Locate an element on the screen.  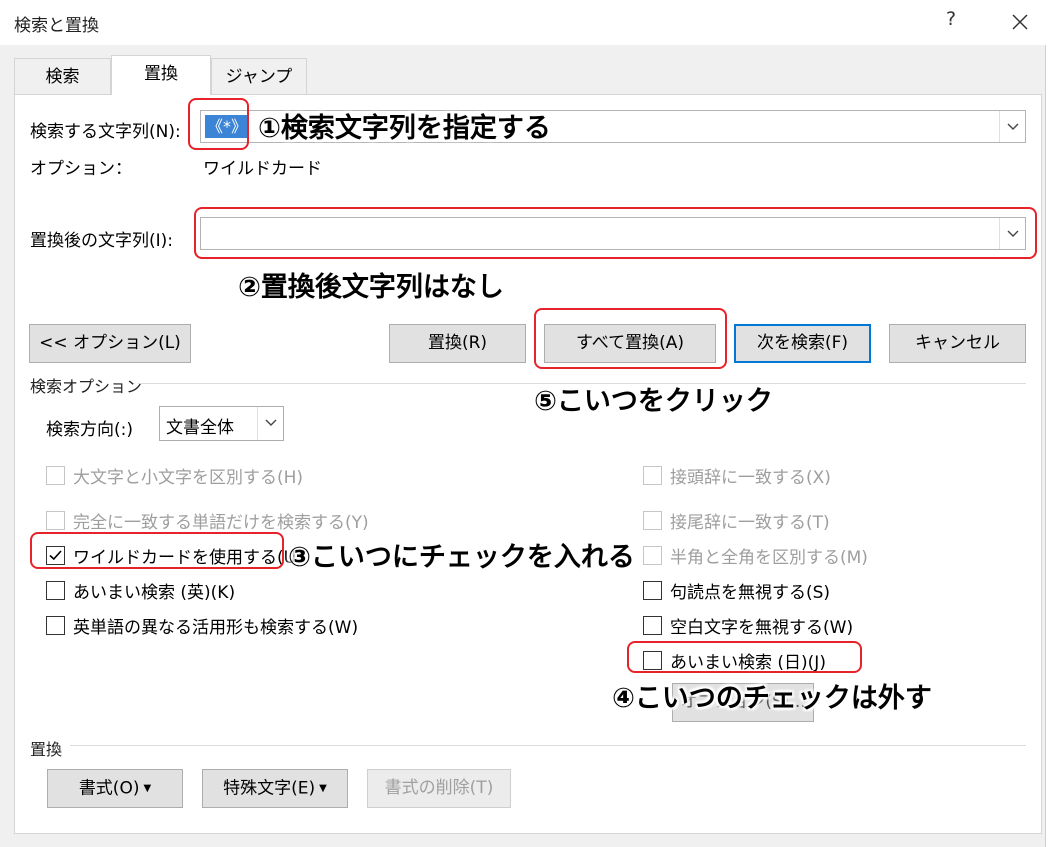
match-suffix-checkbox: 接尾辞に一致する(T) is located at coordinates (736, 520).